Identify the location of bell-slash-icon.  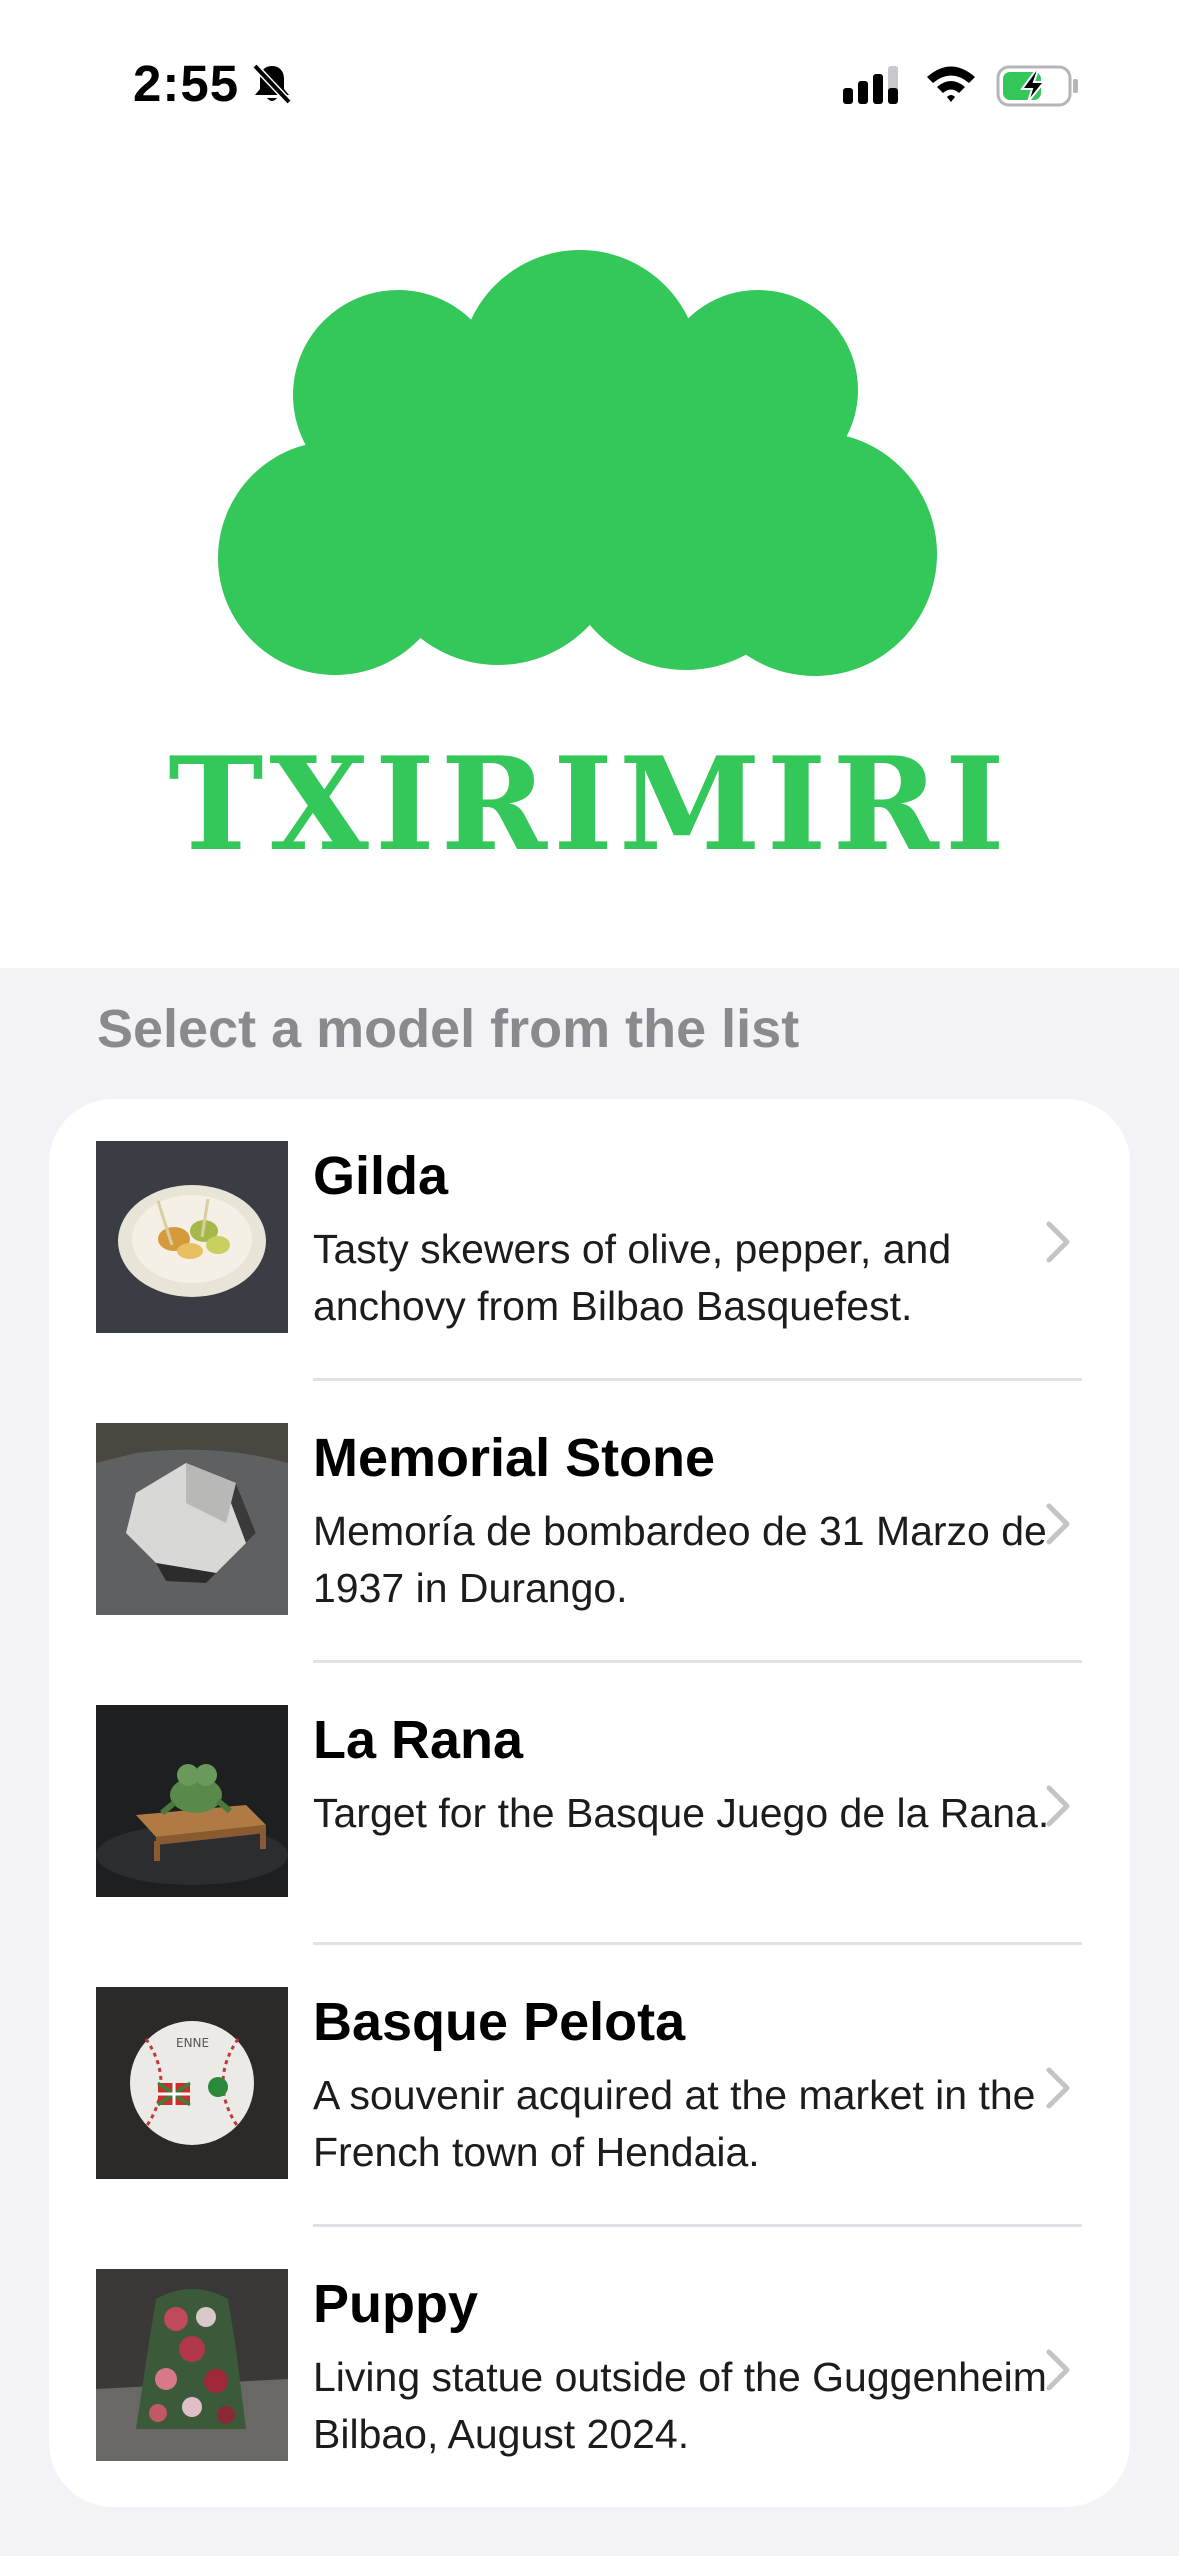
(272, 86).